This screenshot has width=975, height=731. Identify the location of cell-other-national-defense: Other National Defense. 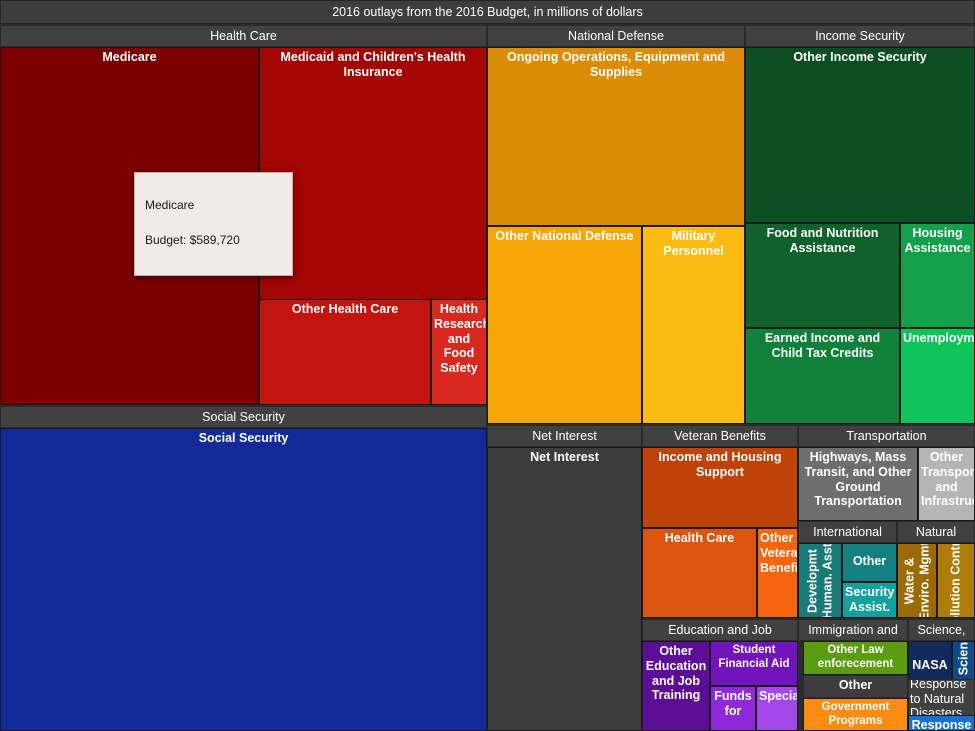
(564, 325).